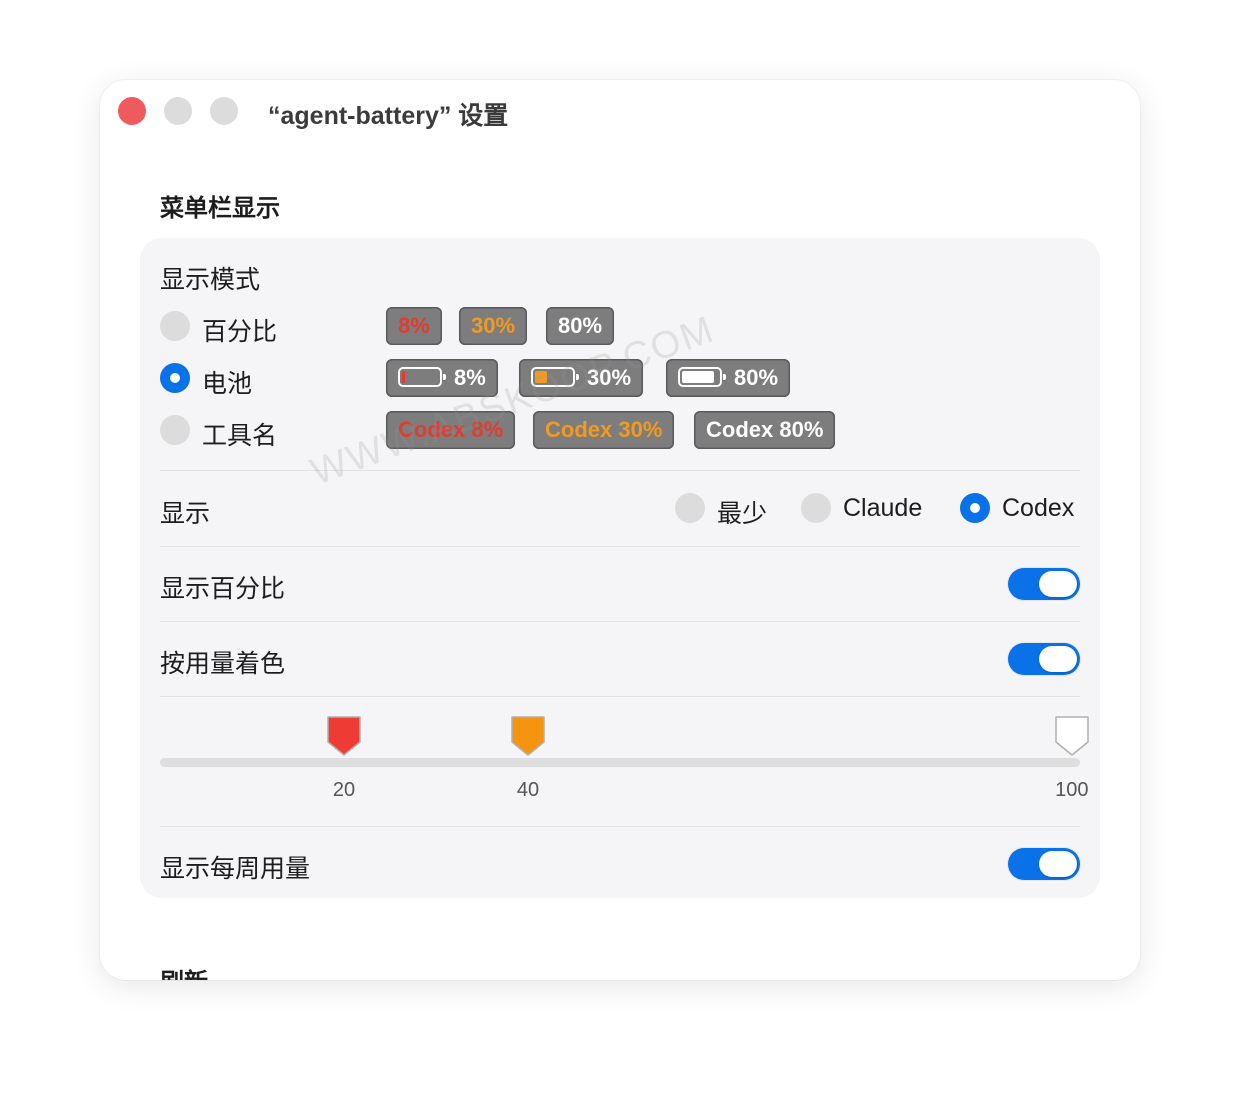 Image resolution: width=1240 pixels, height=1100 pixels. Describe the element at coordinates (470, 377) in the screenshot. I see `battery-chip-low-text: 8%` at that location.